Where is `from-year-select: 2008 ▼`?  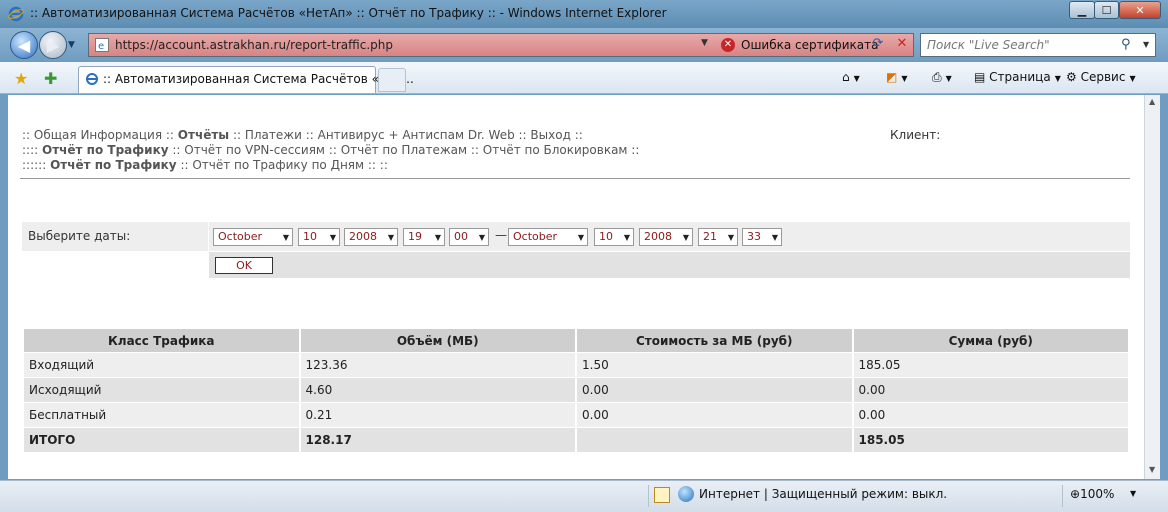
from-year-select: 2008 ▼ is located at coordinates (371, 237).